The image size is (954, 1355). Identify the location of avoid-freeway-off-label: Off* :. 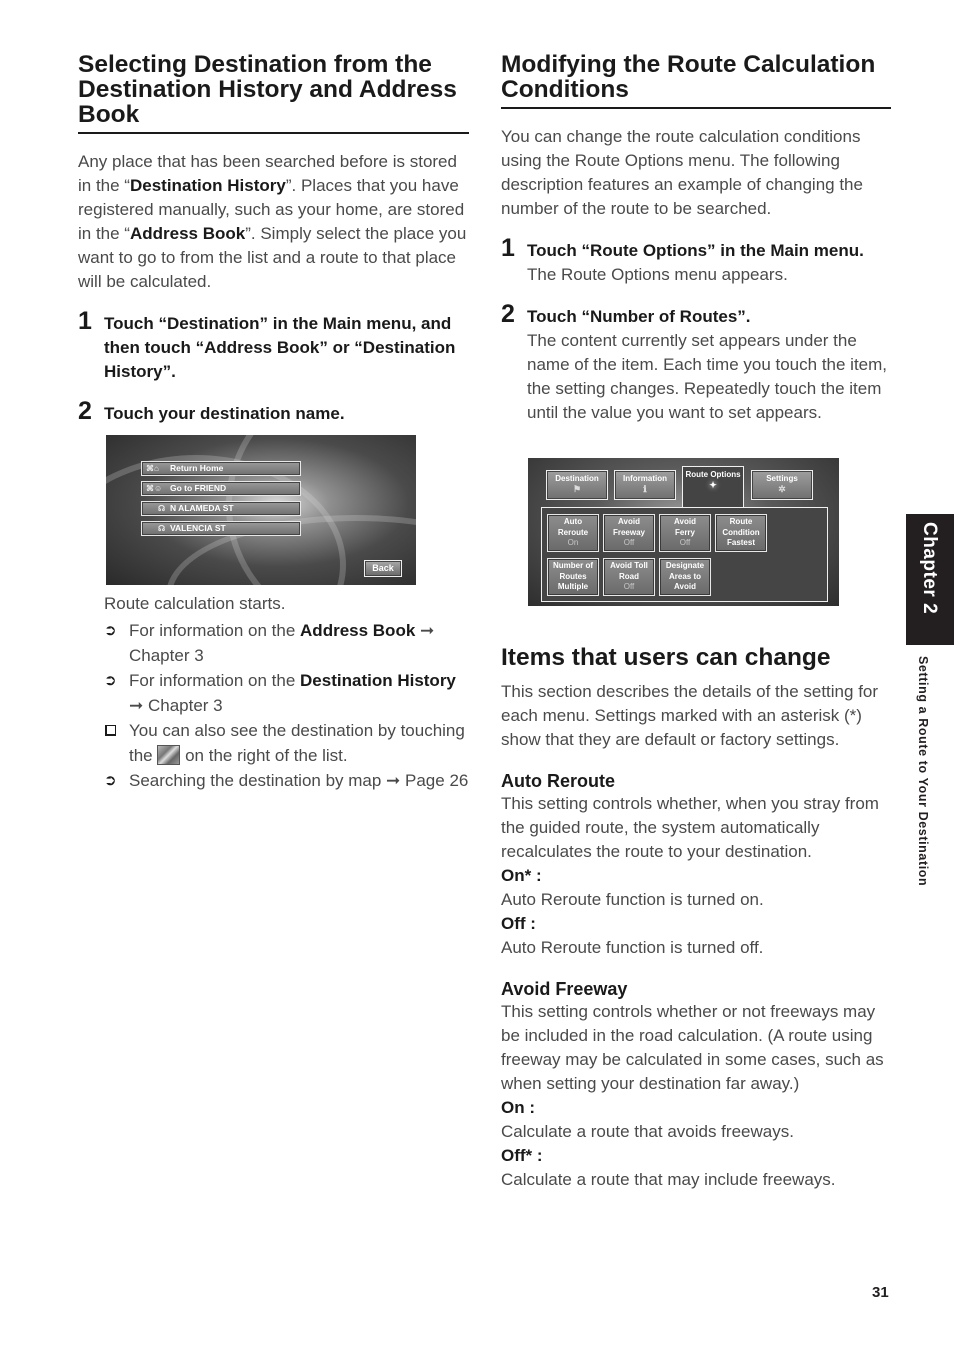
(522, 1155).